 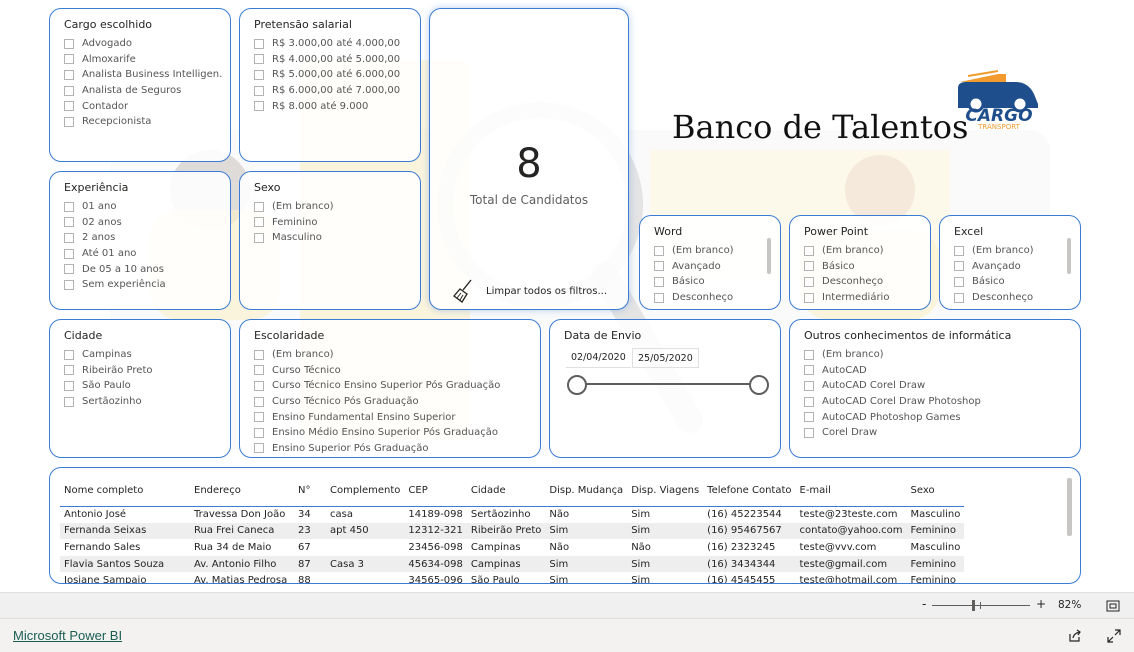 What do you see at coordinates (365, 491) in the screenshot?
I see `column-header: Complemento` at bounding box center [365, 491].